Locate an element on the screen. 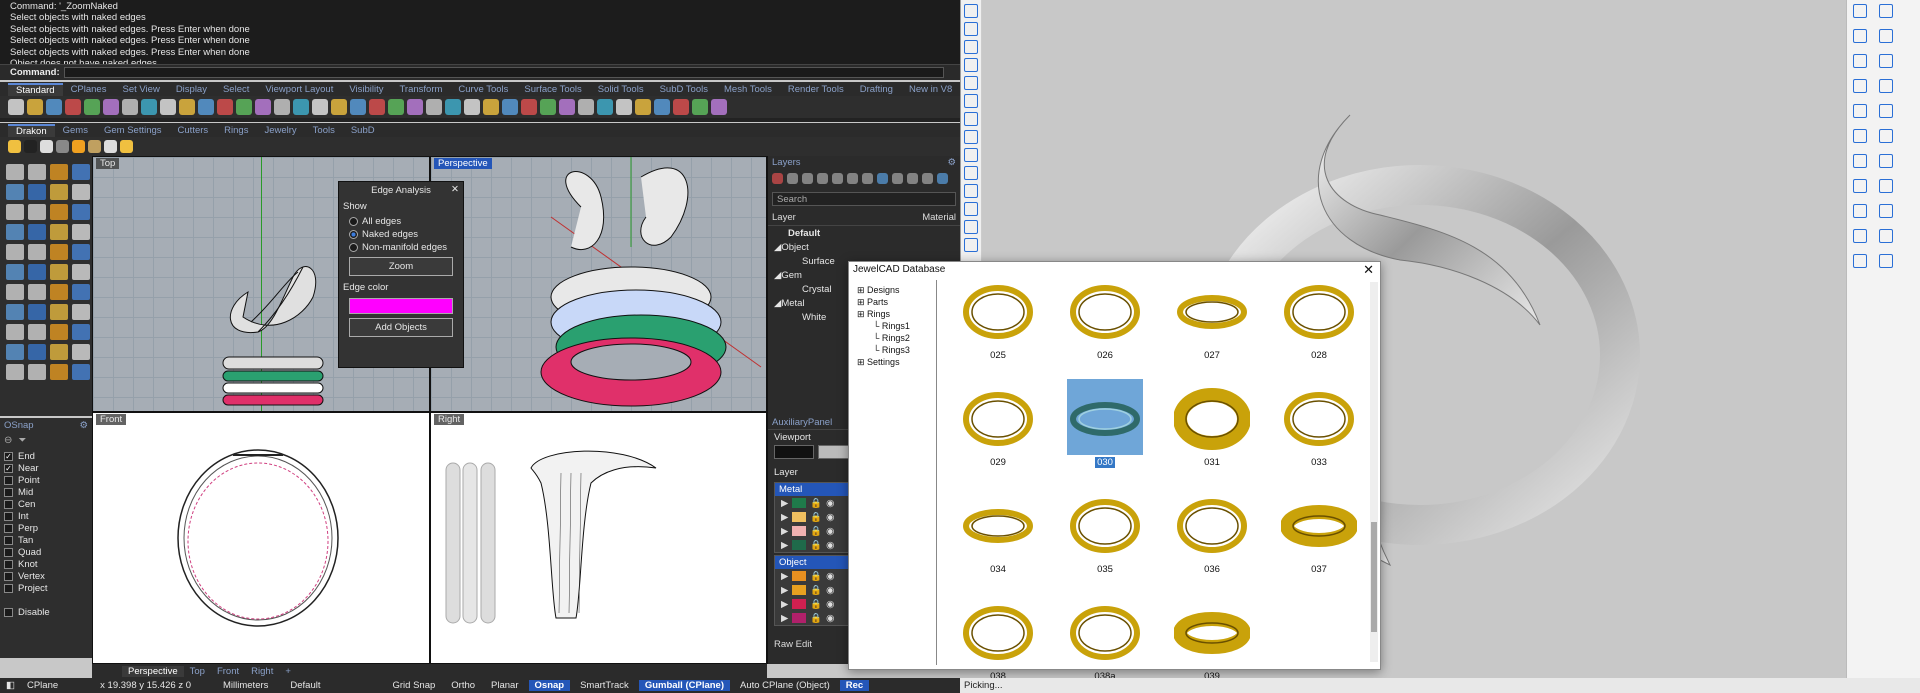 This screenshot has width=1920, height=693. viewport-front: Front is located at coordinates (261, 538).